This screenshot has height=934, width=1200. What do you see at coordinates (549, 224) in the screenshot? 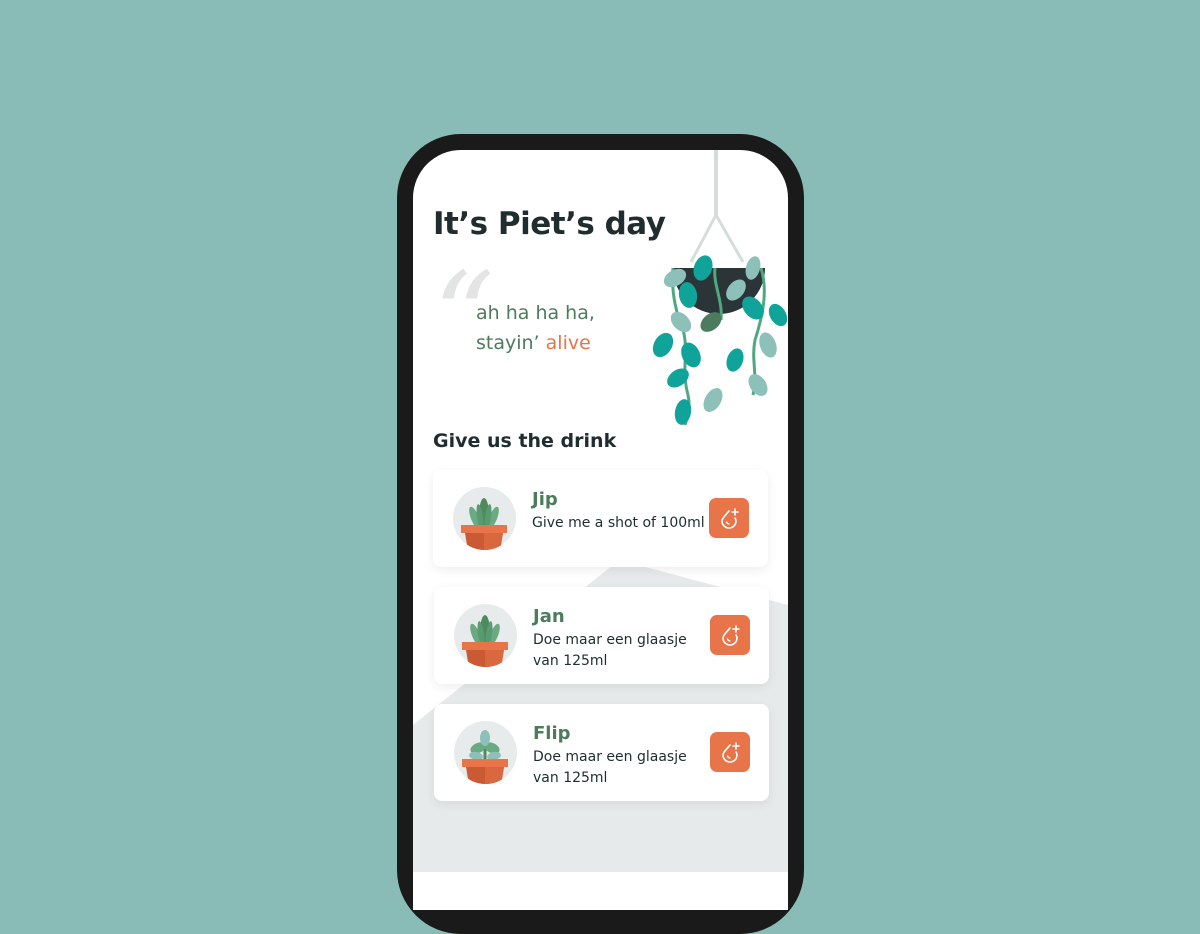
I see `page-title: It’s Piet’s day` at bounding box center [549, 224].